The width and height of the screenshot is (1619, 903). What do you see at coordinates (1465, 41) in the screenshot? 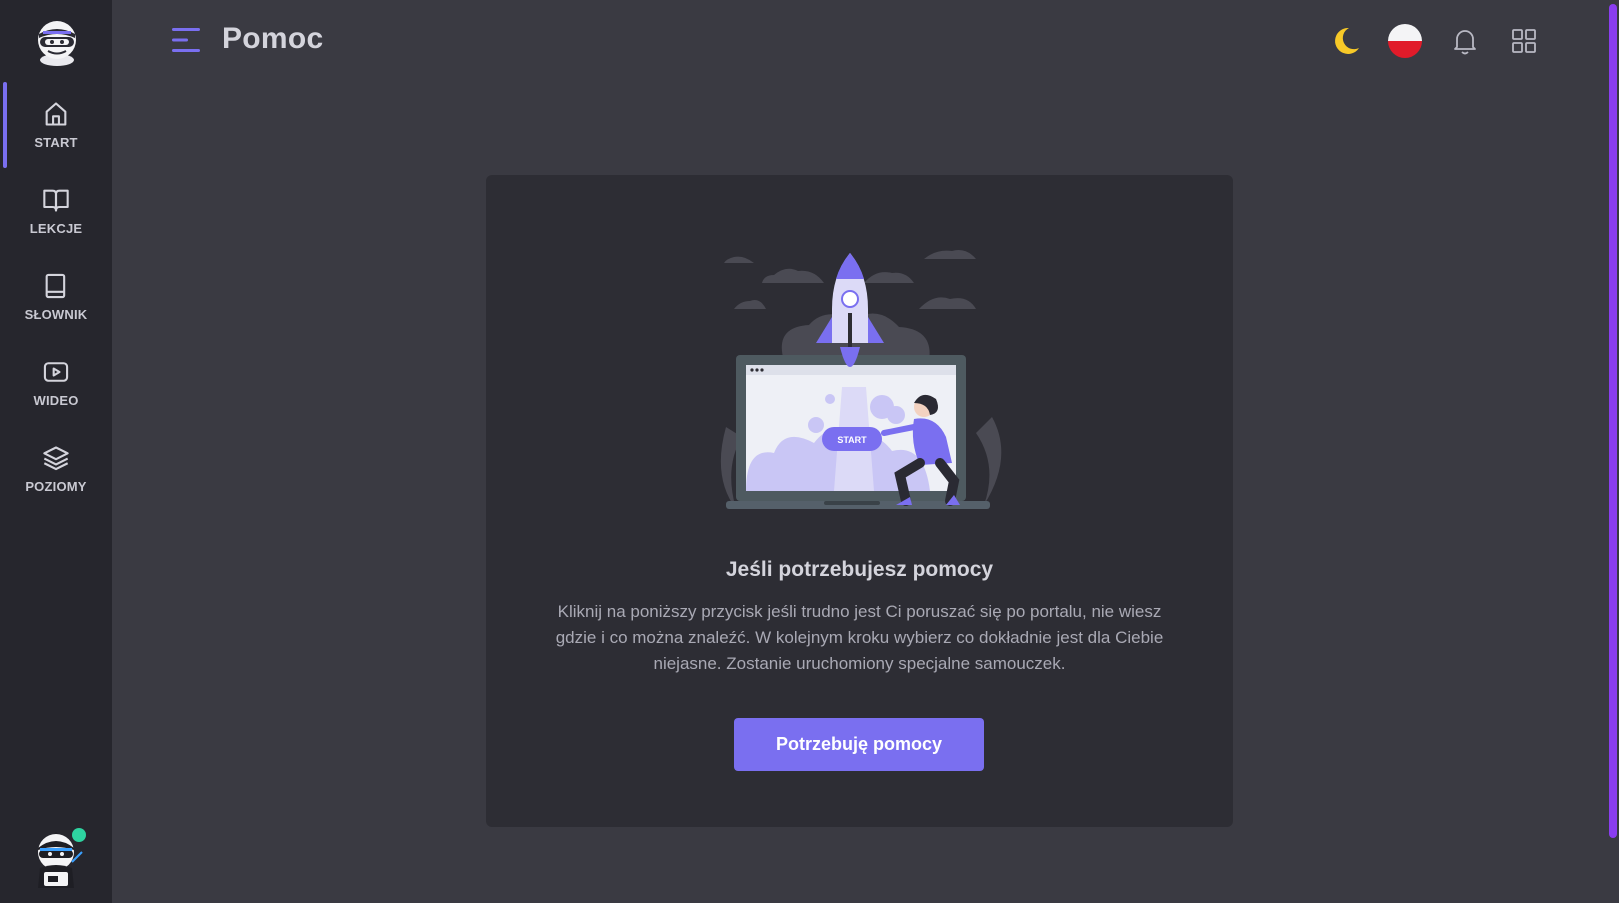
I see `bell-icon` at bounding box center [1465, 41].